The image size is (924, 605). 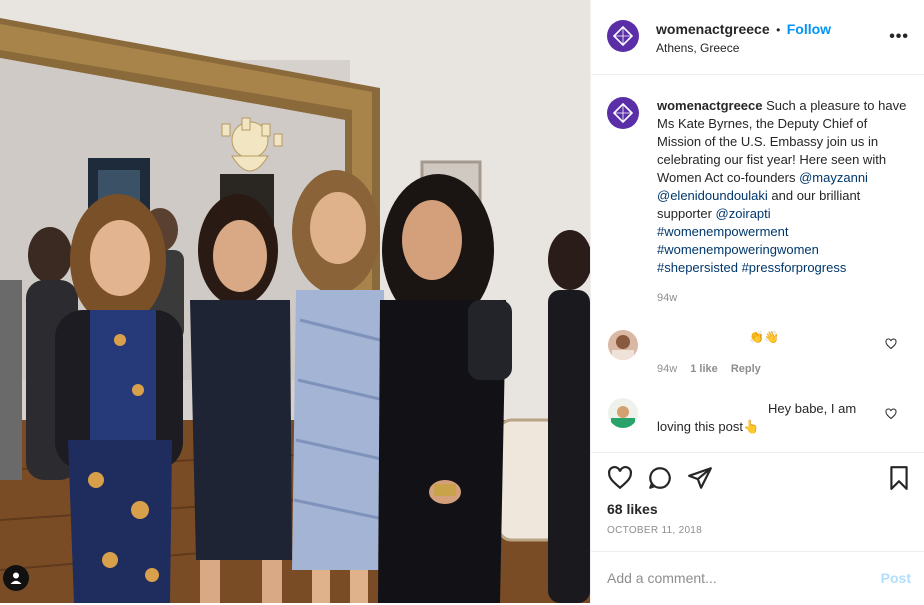 I want to click on mention-link: @elenidoundoulaki, so click(x=712, y=195).